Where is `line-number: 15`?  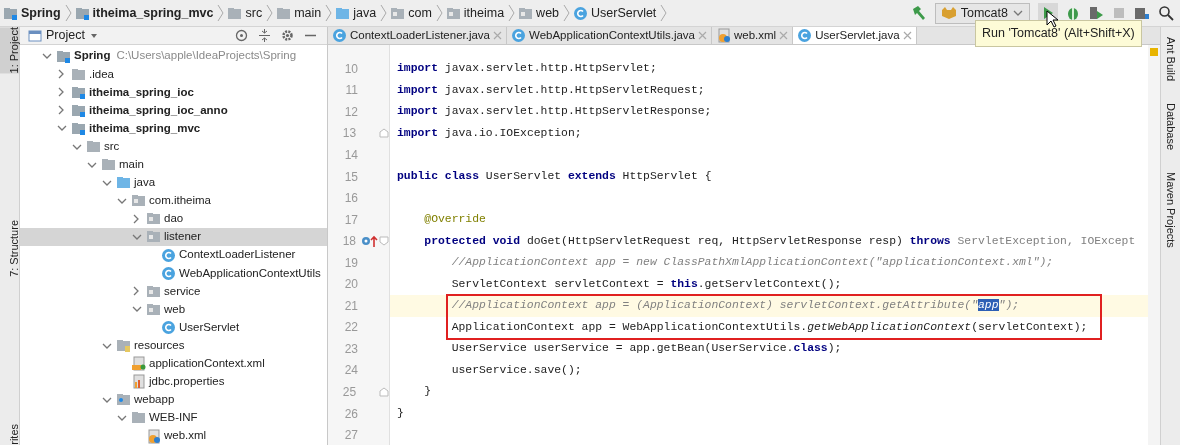
line-number: 15 is located at coordinates (351, 177).